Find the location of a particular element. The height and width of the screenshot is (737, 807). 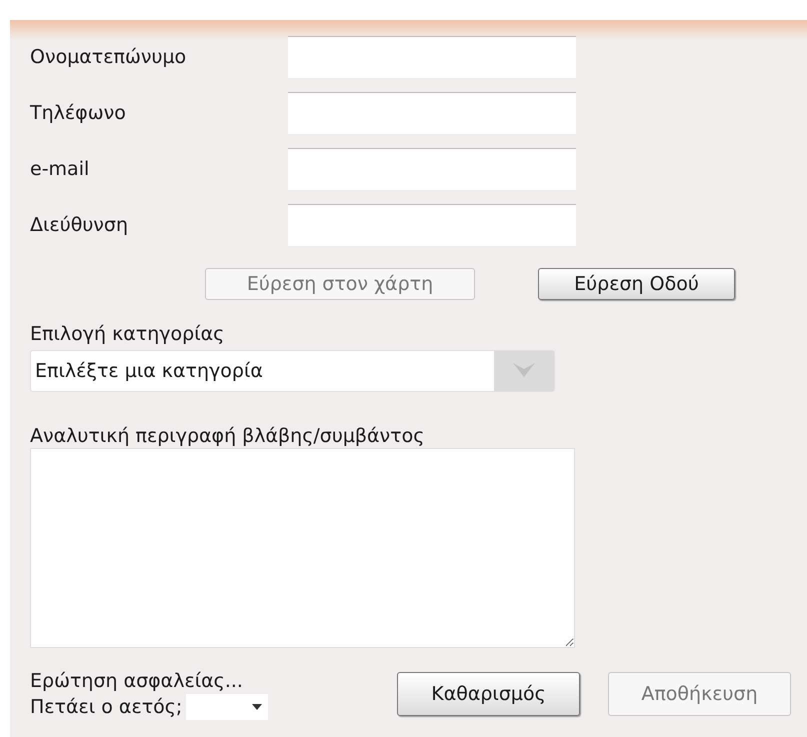

field-label: Τηλέφωνο is located at coordinates (78, 113).